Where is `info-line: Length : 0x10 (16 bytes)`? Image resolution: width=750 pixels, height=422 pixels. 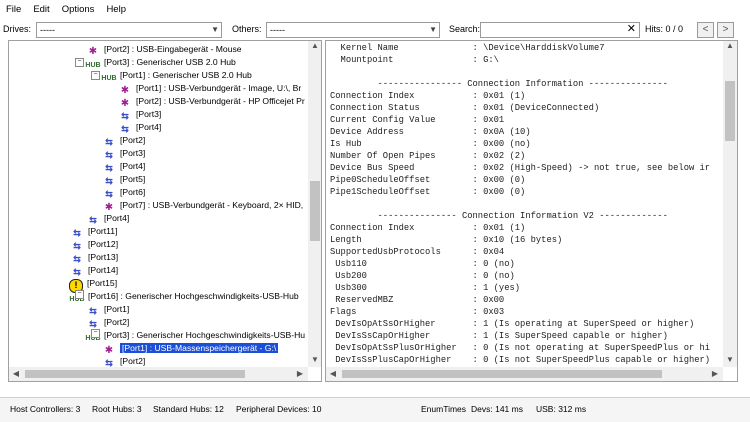 info-line: Length : 0x10 (16 bytes) is located at coordinates (446, 240).